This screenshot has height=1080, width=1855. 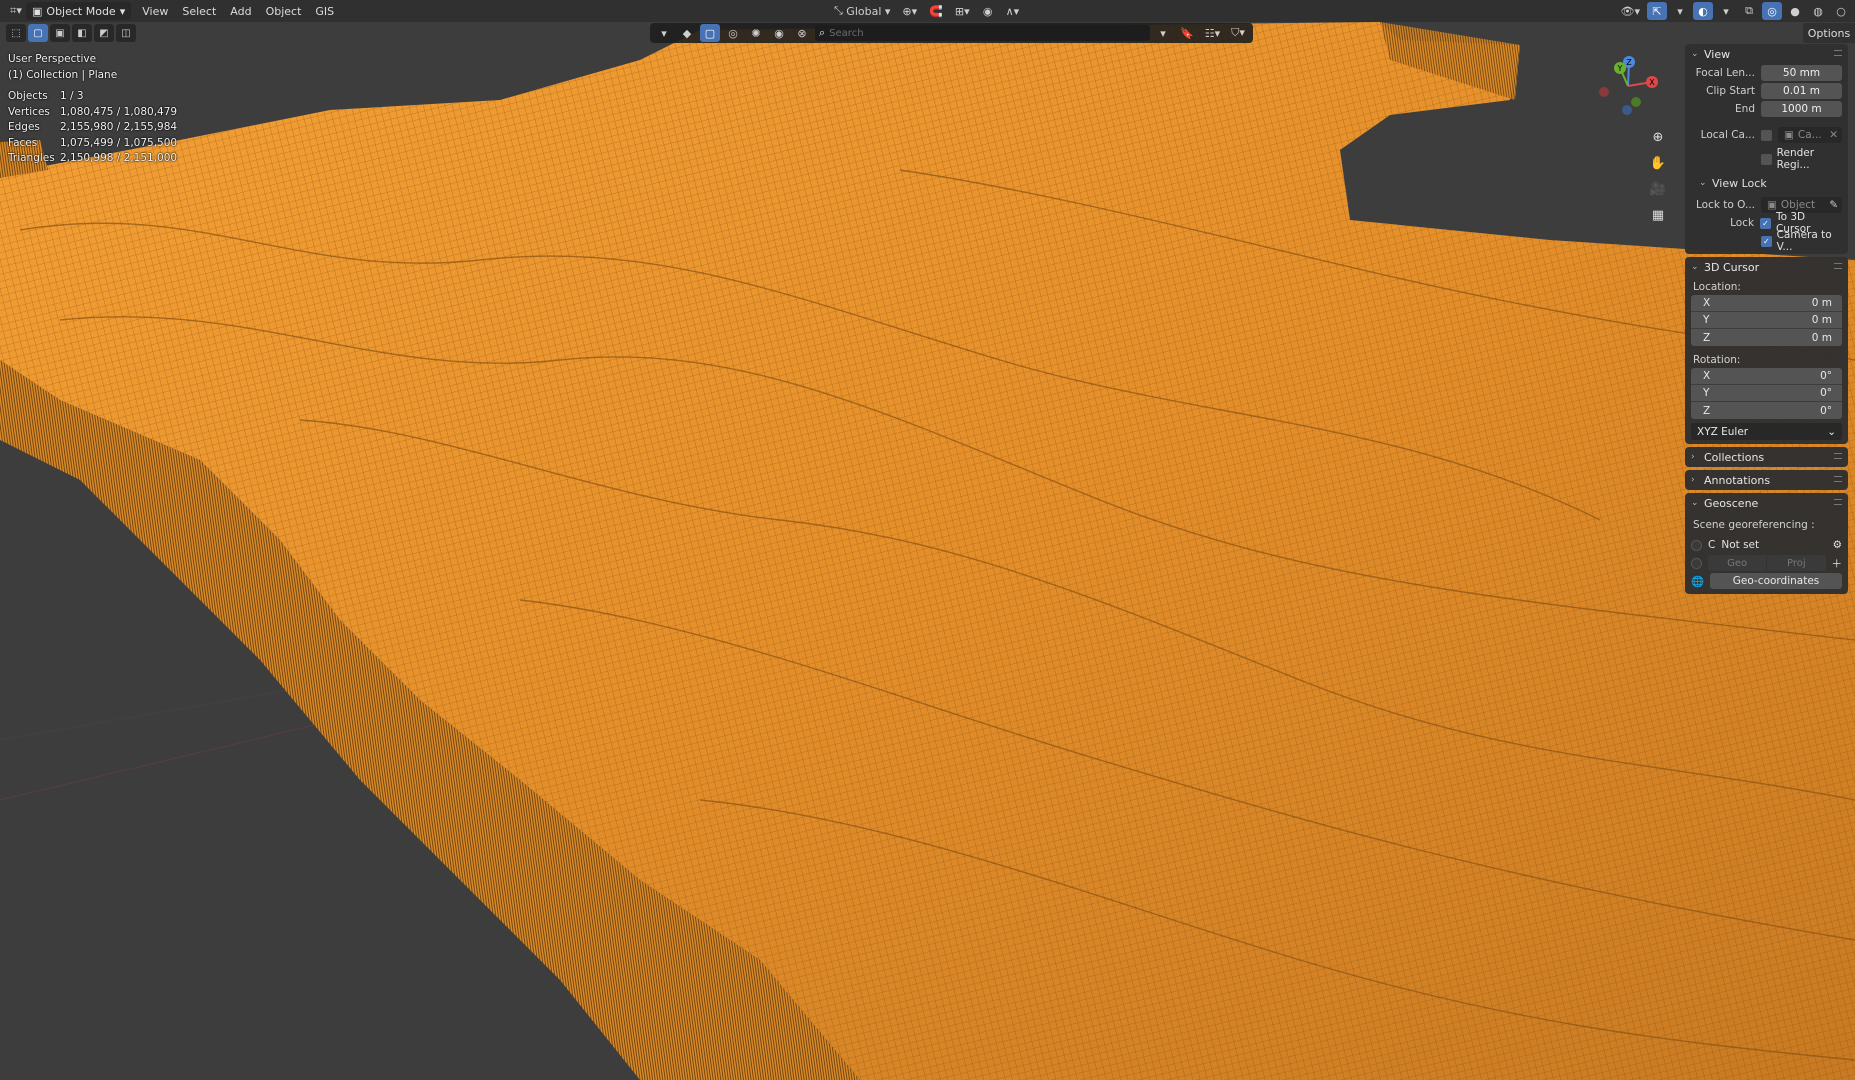 I want to click on overlay-dropdown-icon: ▾, so click(x=1726, y=11).